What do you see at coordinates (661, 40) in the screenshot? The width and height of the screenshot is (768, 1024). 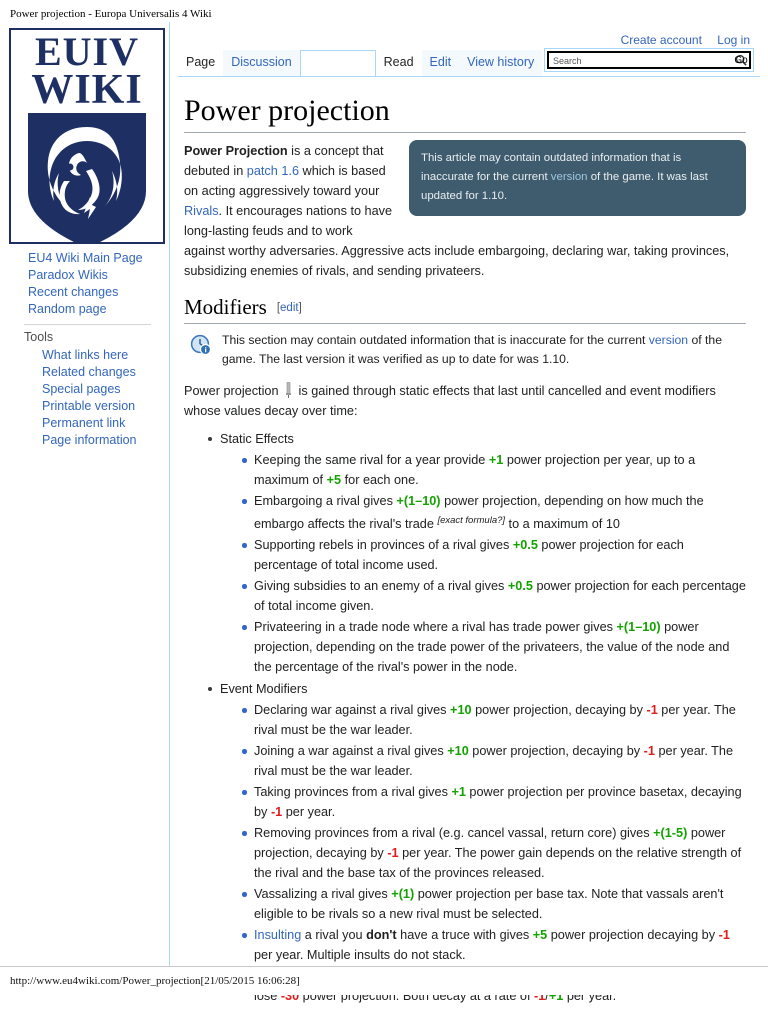 I see `create-account-link: Create account` at bounding box center [661, 40].